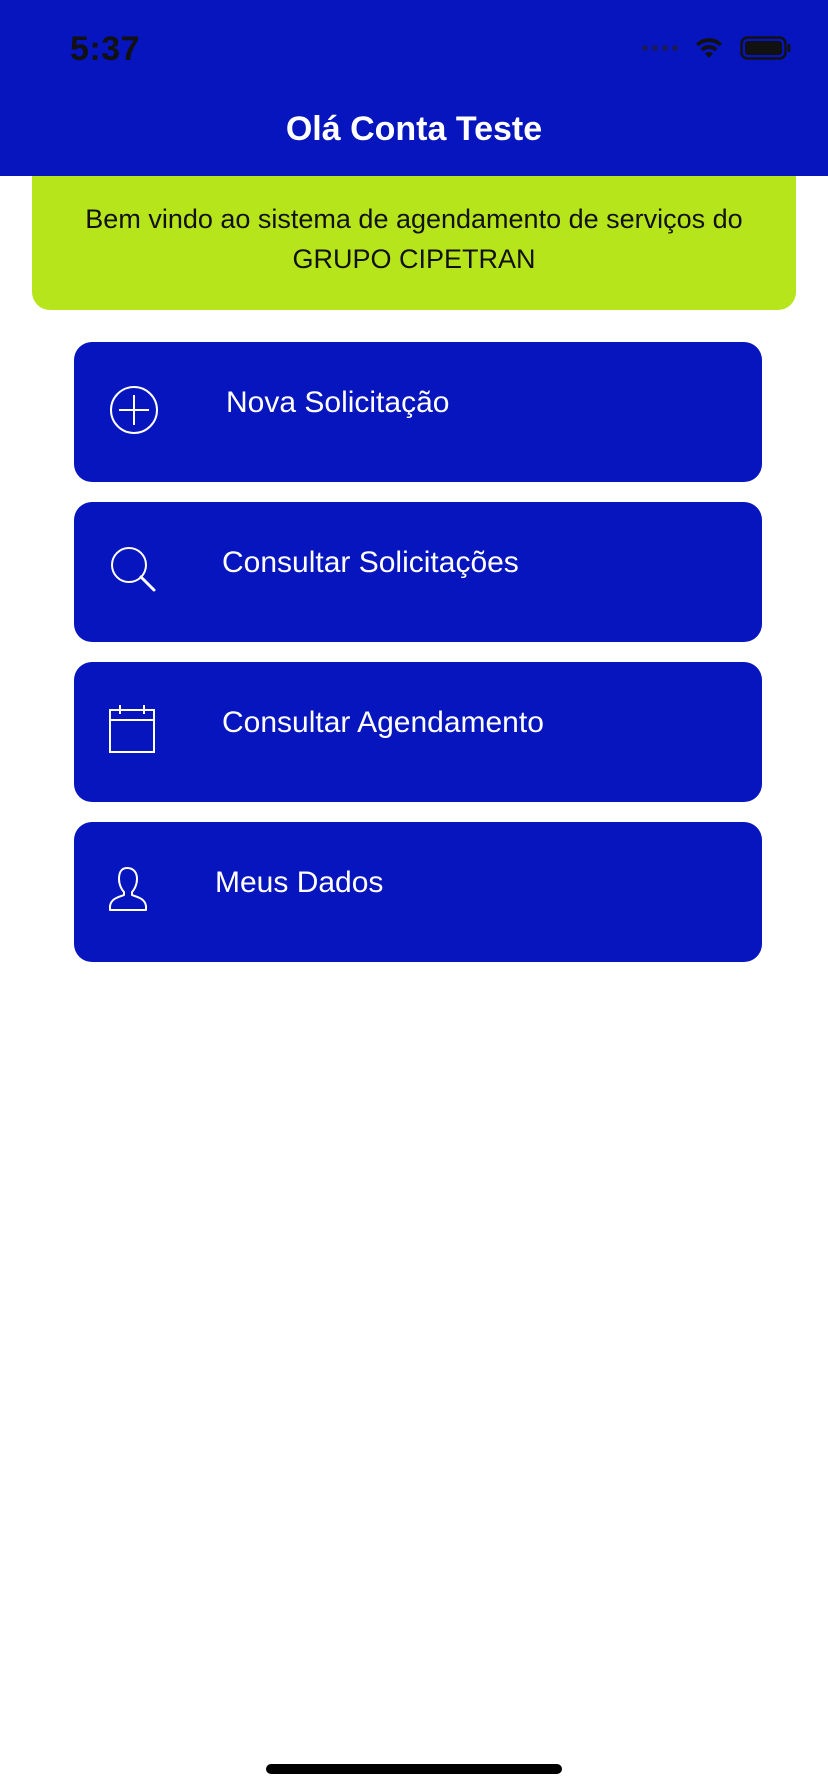  I want to click on battery-icon, so click(765, 48).